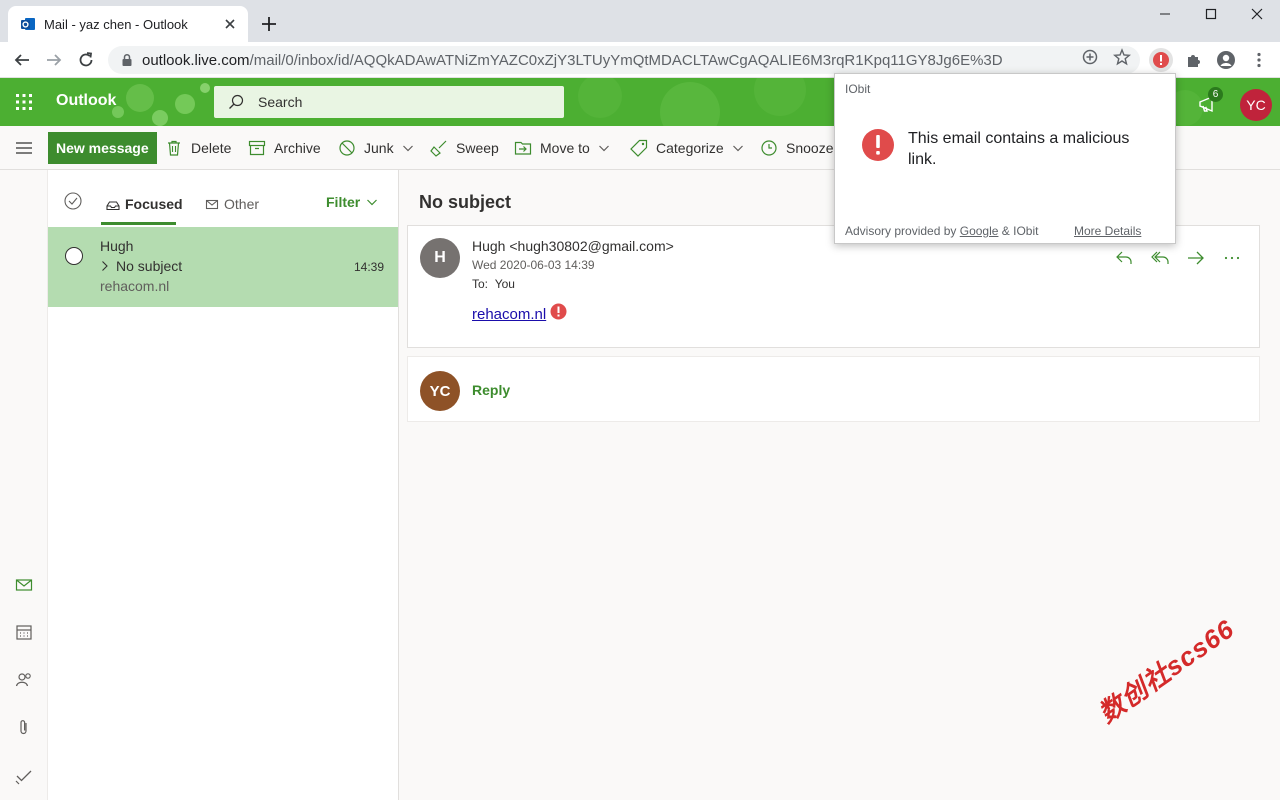  I want to click on window-close-icon, so click(1257, 14).